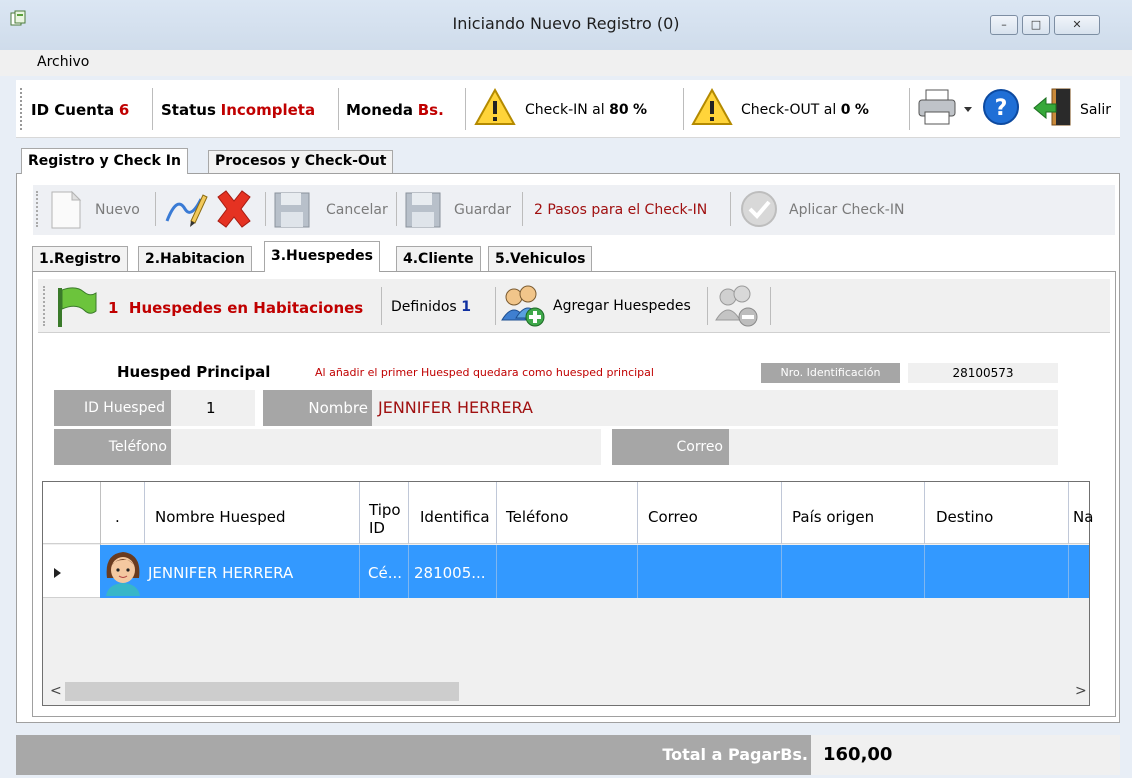  I want to click on correo-field, so click(893, 447).